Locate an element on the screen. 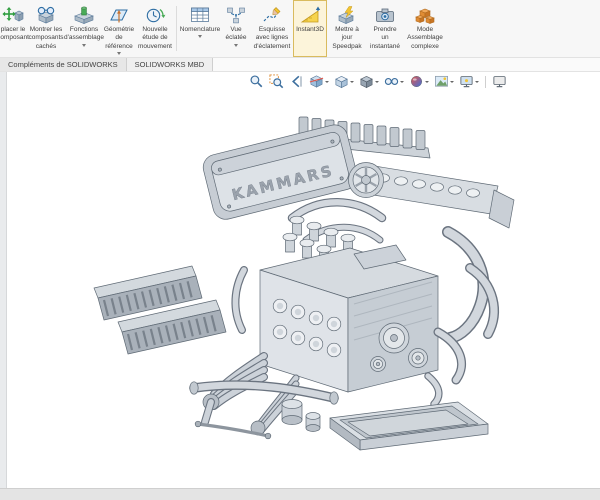  previous-view-button is located at coordinates (296, 81).